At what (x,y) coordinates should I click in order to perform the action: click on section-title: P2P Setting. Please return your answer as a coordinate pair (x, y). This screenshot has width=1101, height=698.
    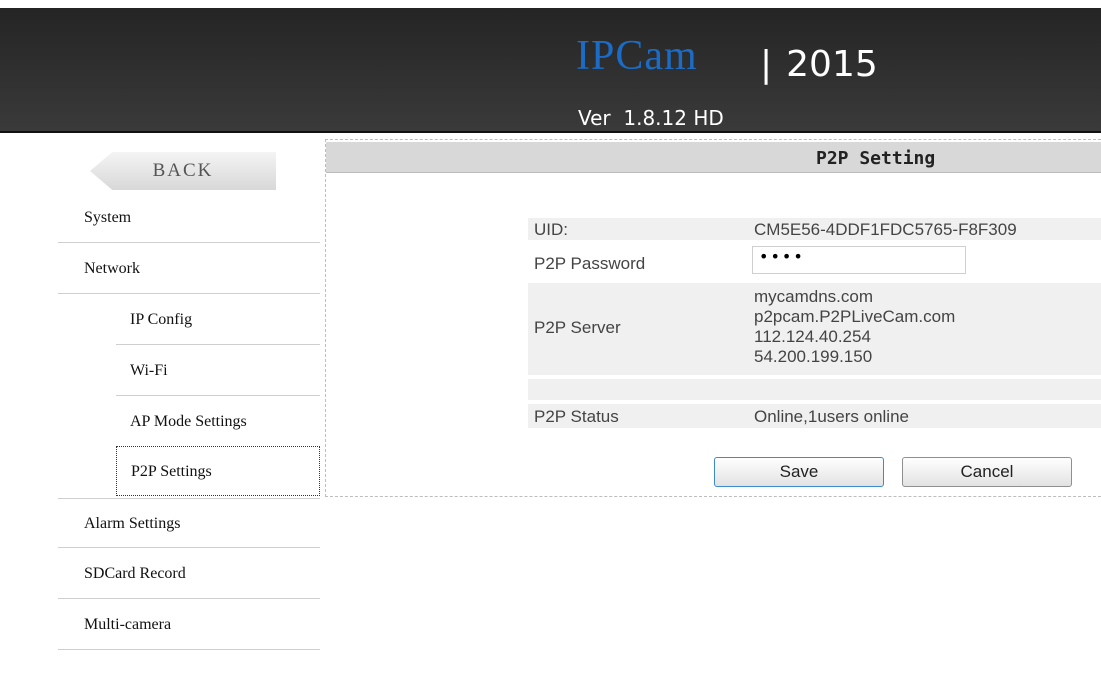
    Looking at the image, I should click on (876, 158).